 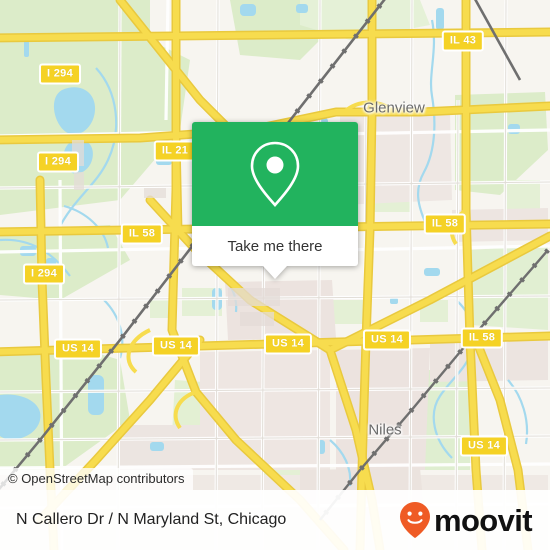 What do you see at coordinates (58, 162) in the screenshot?
I see `highway-shield-i294-mid: I 294` at bounding box center [58, 162].